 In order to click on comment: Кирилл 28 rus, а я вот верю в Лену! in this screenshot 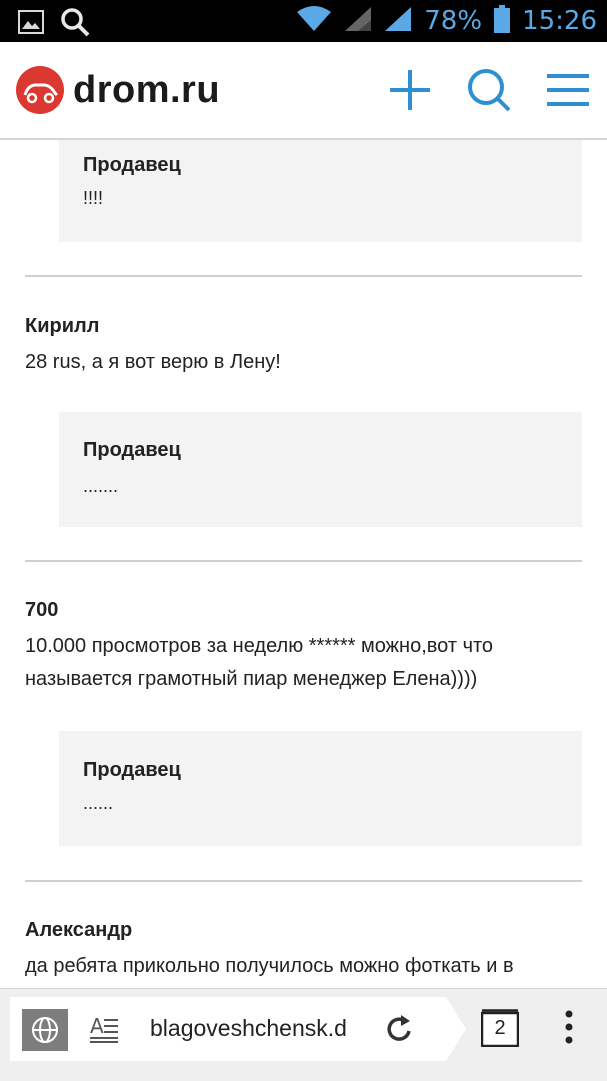, I will do `click(303, 347)`.